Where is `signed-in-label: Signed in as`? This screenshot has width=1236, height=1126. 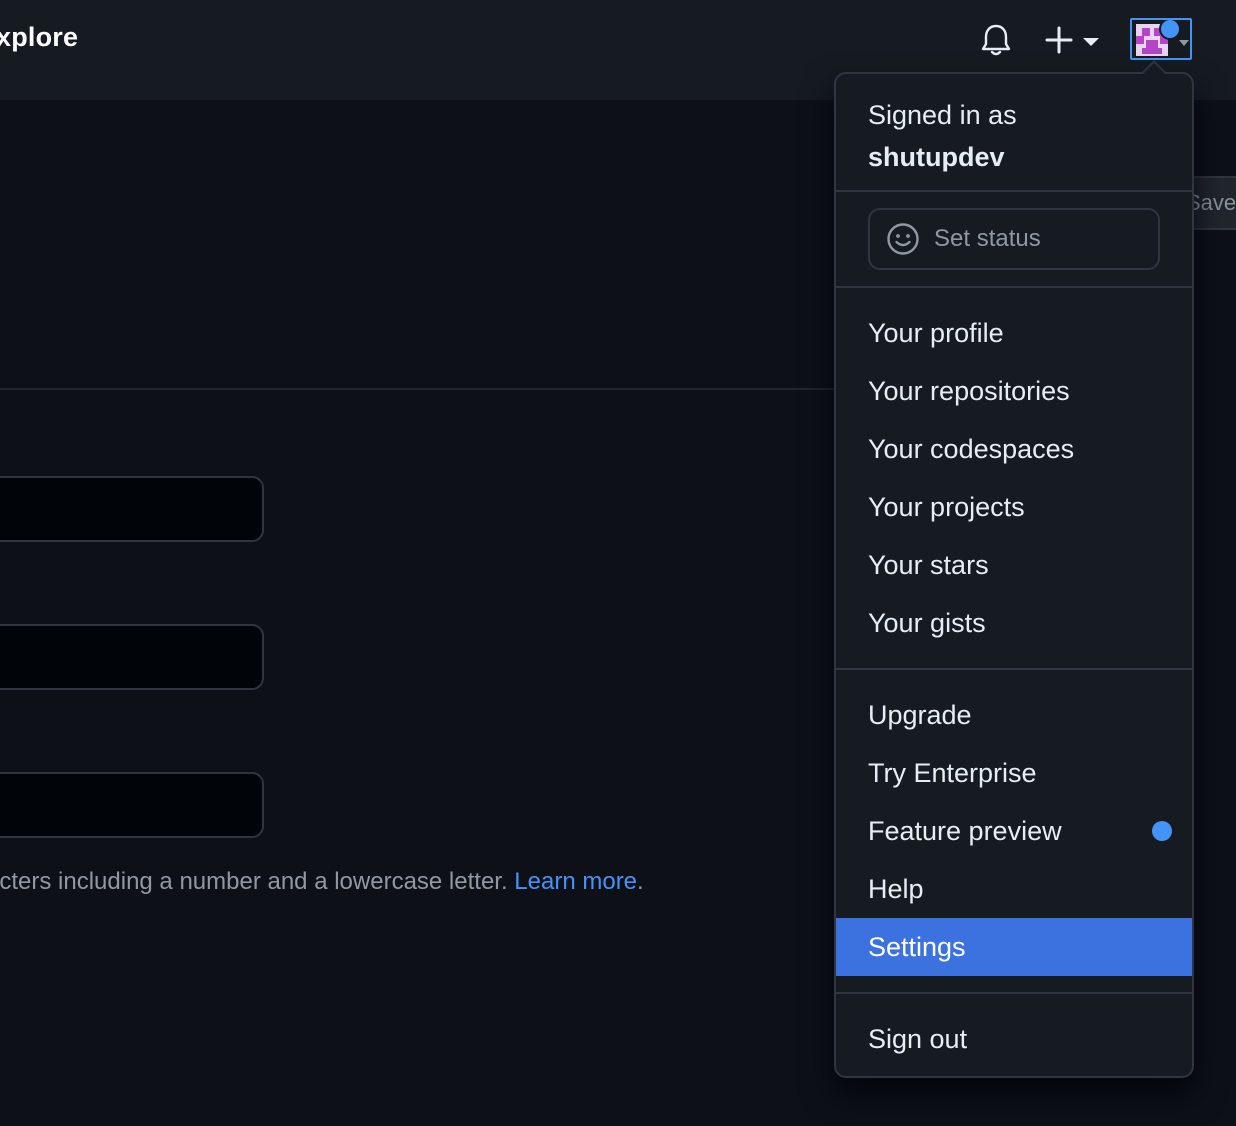 signed-in-label: Signed in as is located at coordinates (942, 115).